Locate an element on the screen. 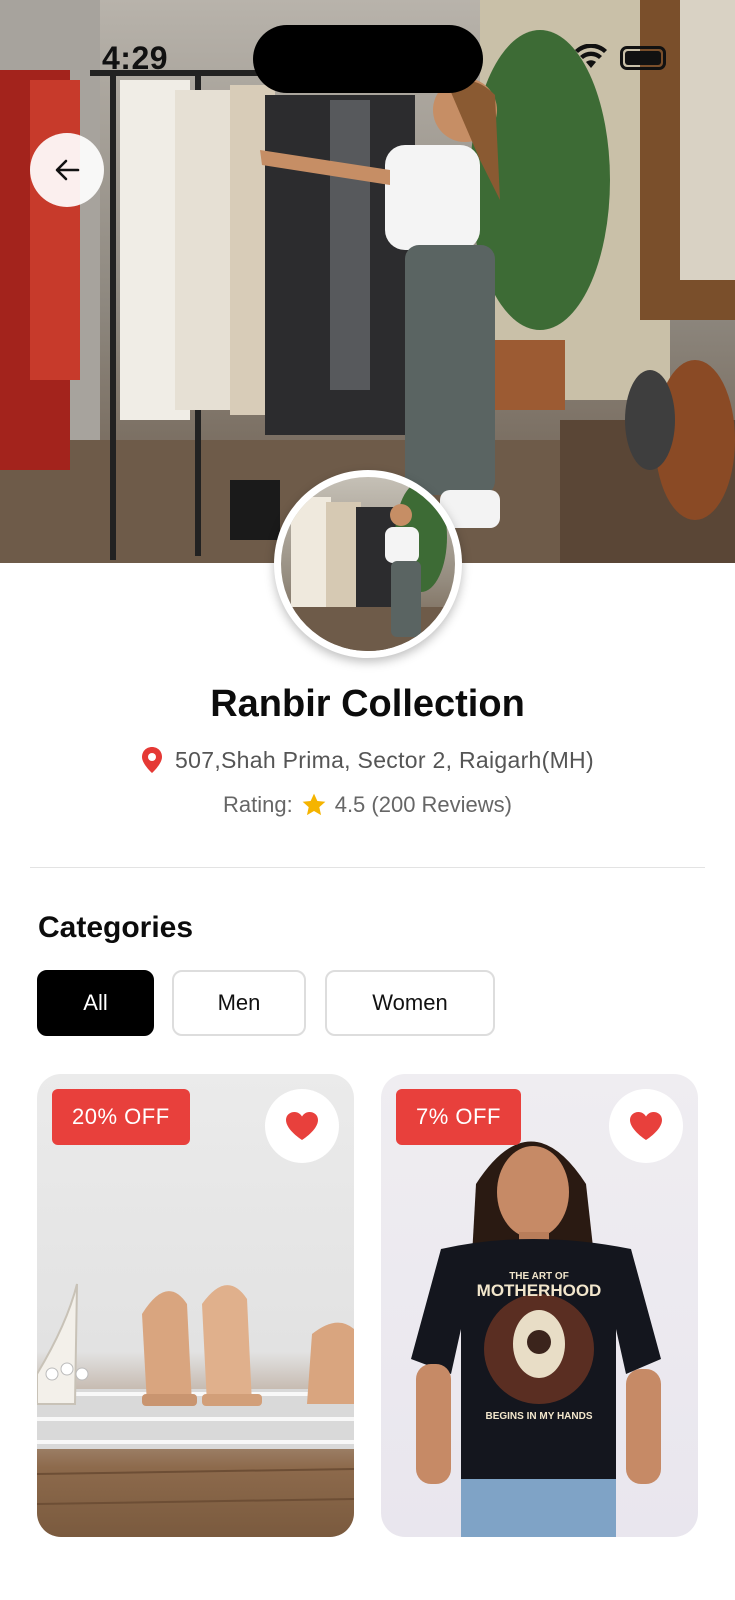 This screenshot has width=735, height=1600. discount-badge: 7% OFF is located at coordinates (458, 1117).